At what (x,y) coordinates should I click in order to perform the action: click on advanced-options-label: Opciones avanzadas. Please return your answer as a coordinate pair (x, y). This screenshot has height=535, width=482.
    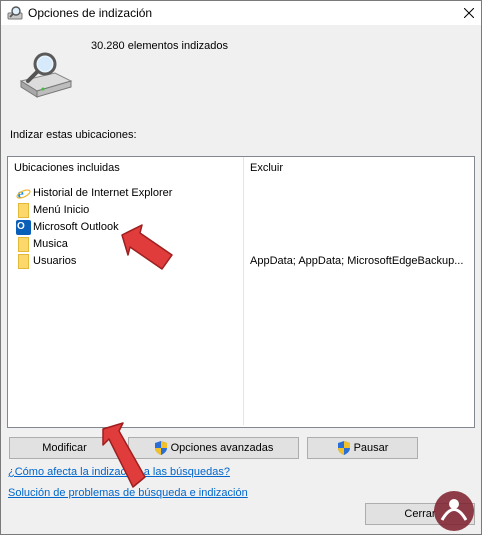
    Looking at the image, I should click on (222, 448).